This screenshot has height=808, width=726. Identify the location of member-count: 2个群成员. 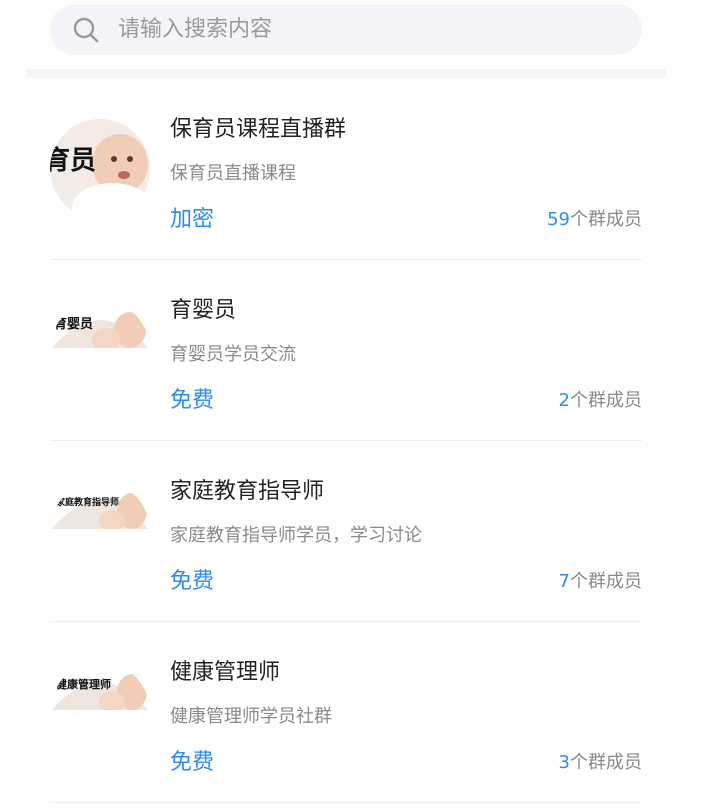
(600, 399).